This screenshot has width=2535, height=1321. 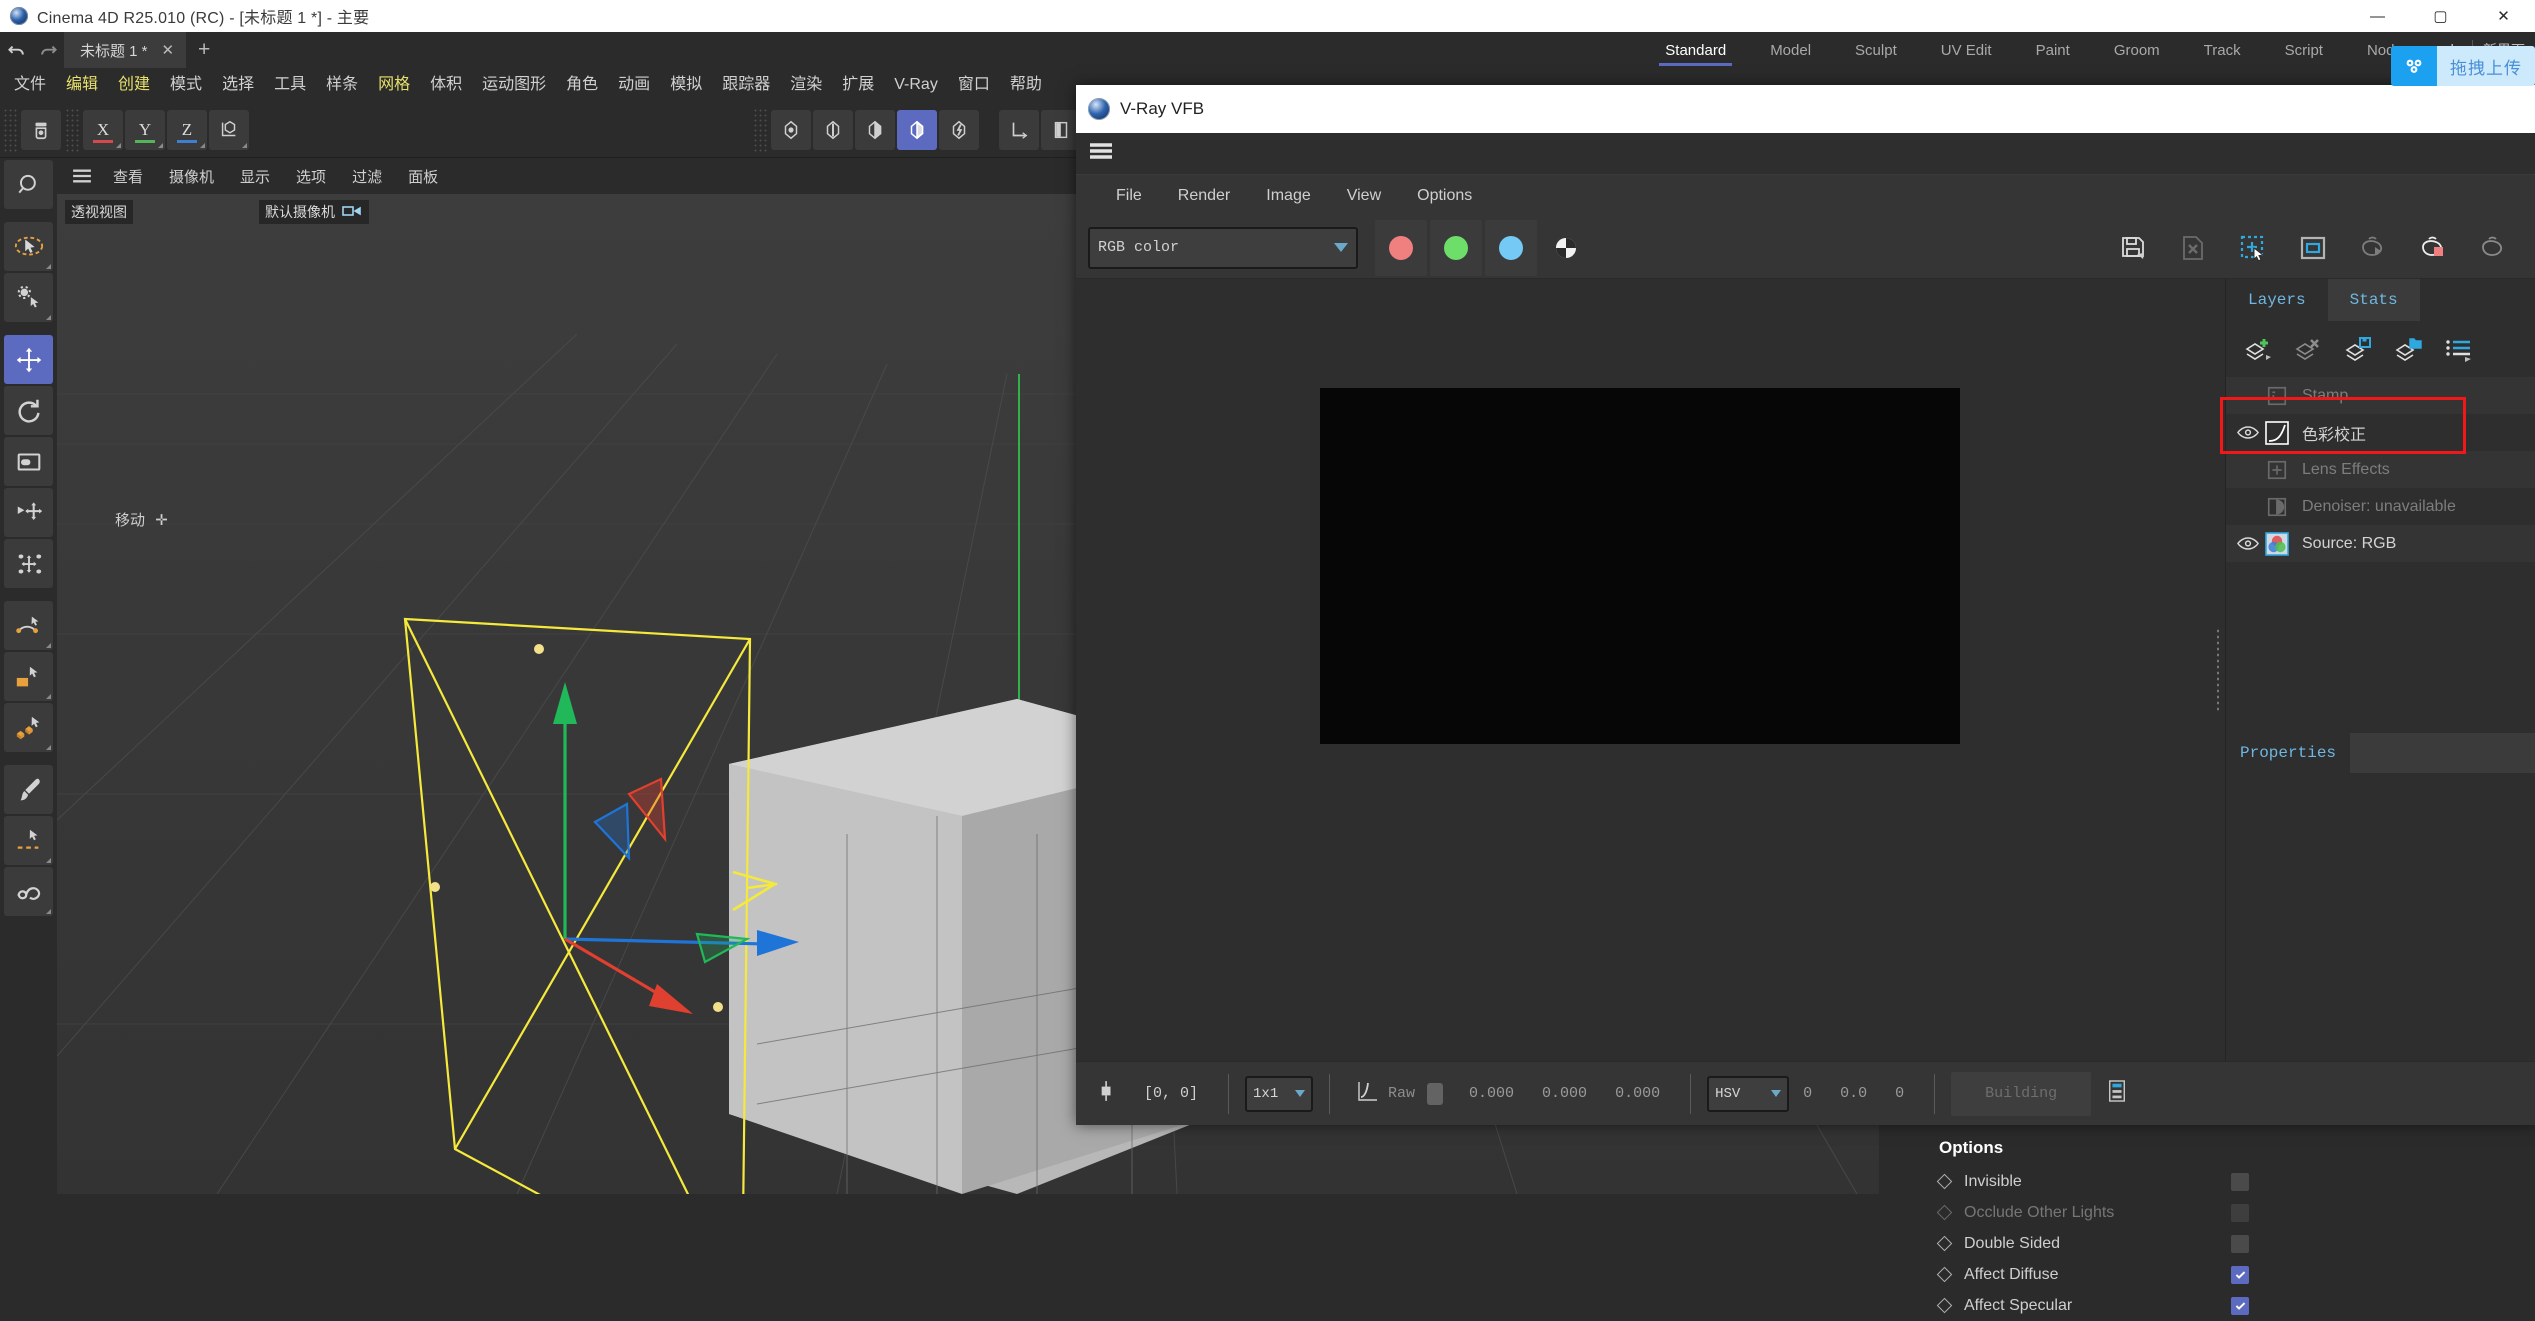 I want to click on scale-tool-icon, so click(x=28, y=461).